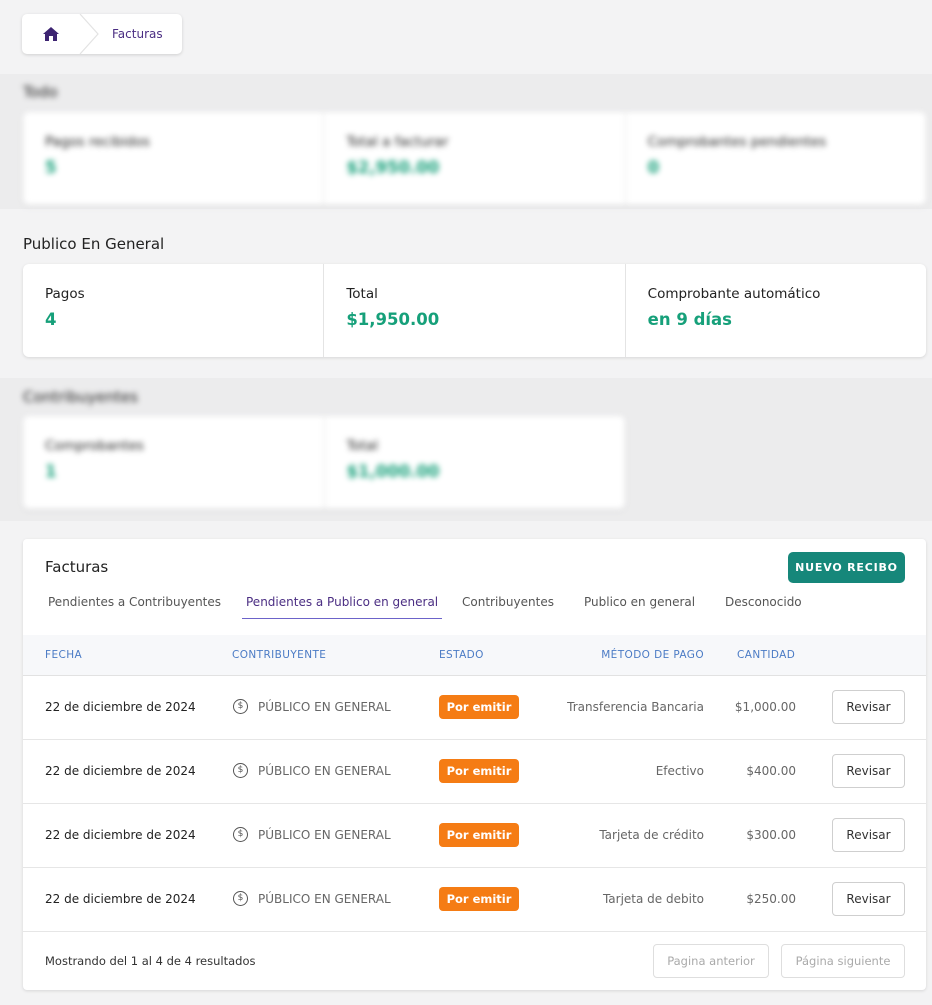 Image resolution: width=932 pixels, height=1005 pixels. Describe the element at coordinates (94, 446) in the screenshot. I see `stat-label: Comprobantes` at that location.